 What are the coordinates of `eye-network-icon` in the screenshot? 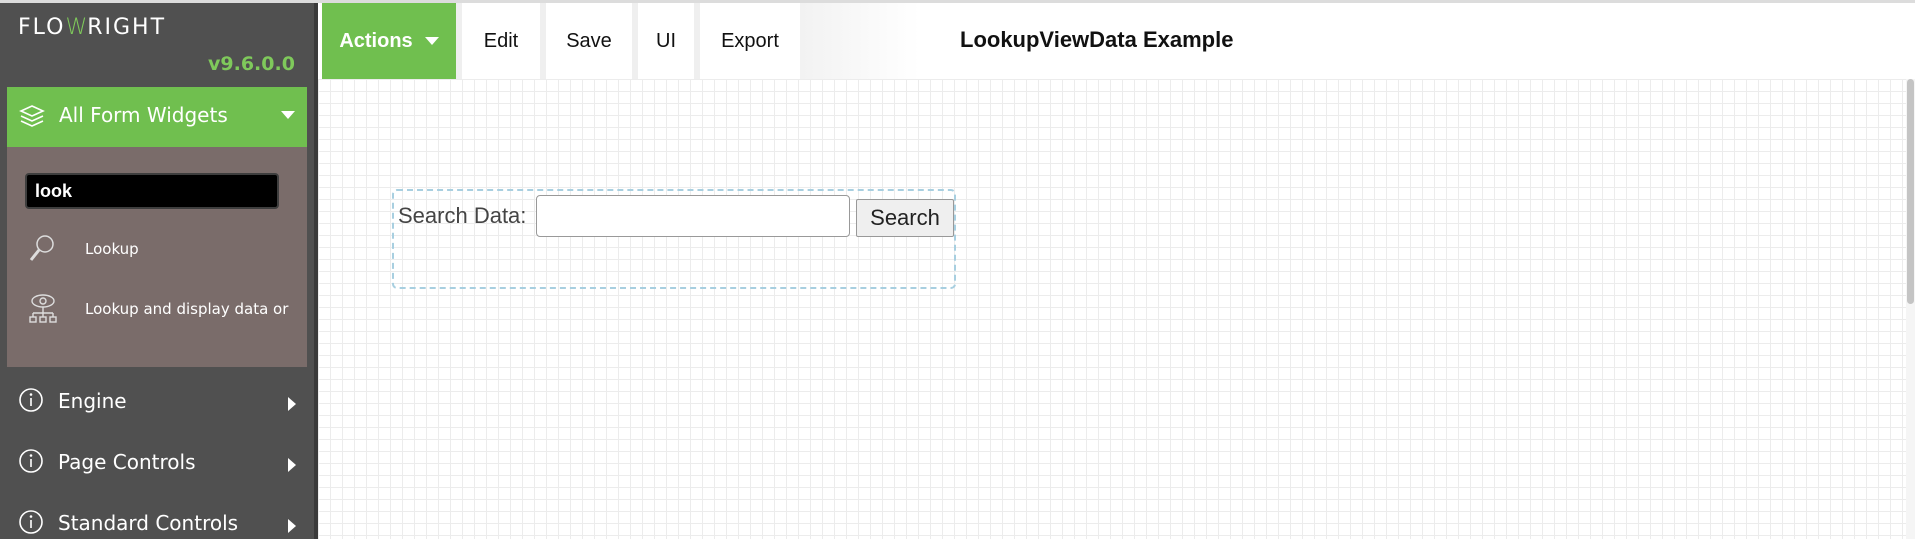 It's located at (43, 312).